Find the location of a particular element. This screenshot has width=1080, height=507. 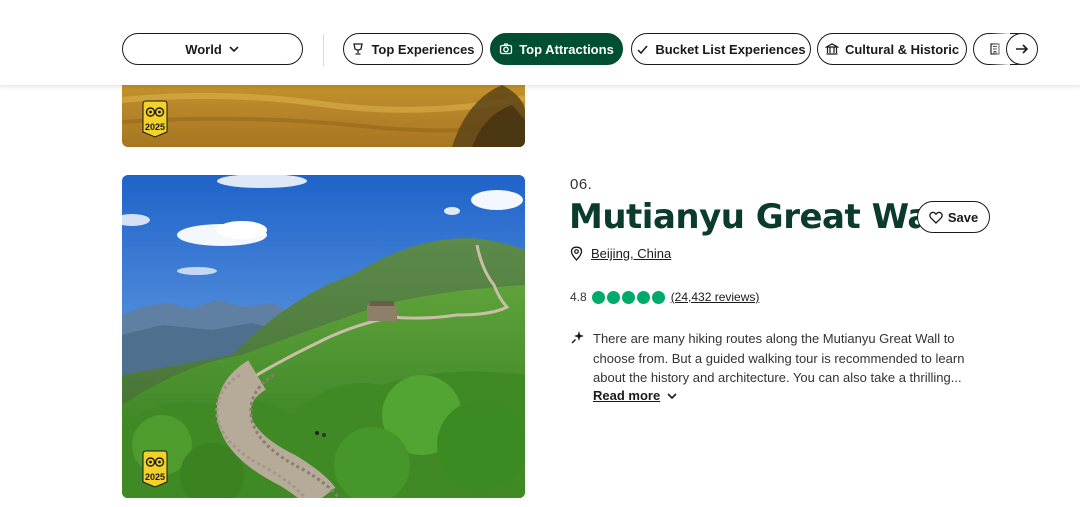

attraction-rank: 06. is located at coordinates (581, 184).